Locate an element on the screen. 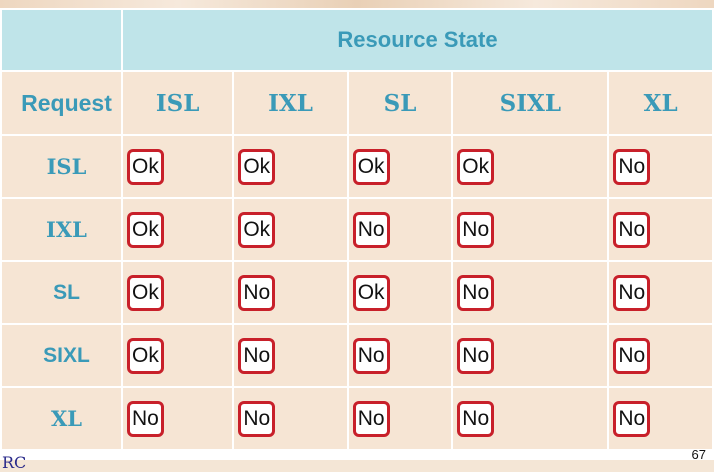 The height and width of the screenshot is (472, 714). column-header: SL is located at coordinates (400, 103).